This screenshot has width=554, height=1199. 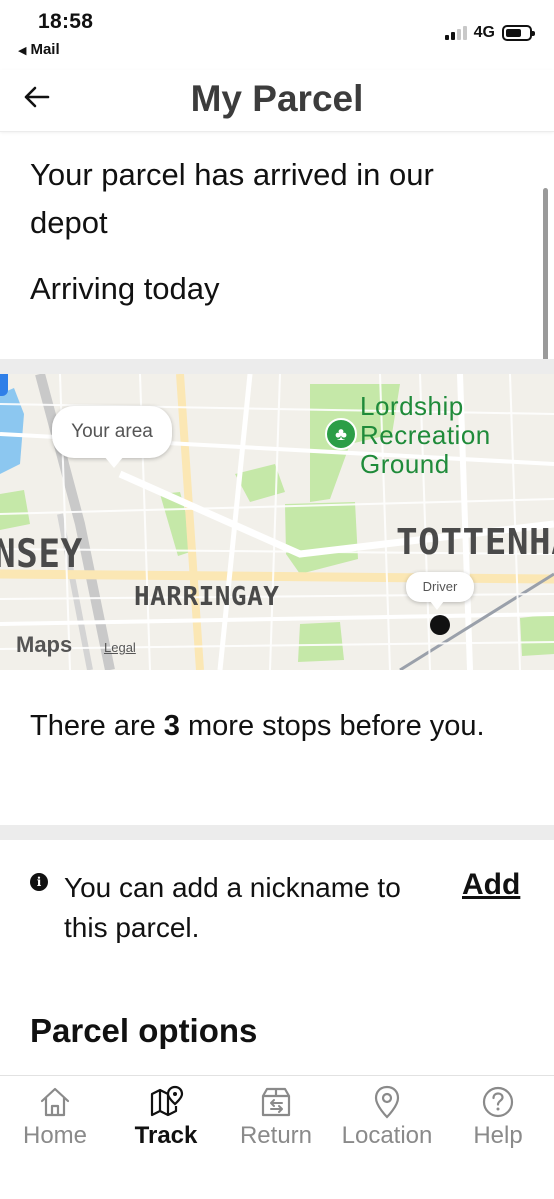 I want to click on place-label-harringay: HARRINGAY, so click(x=207, y=597).